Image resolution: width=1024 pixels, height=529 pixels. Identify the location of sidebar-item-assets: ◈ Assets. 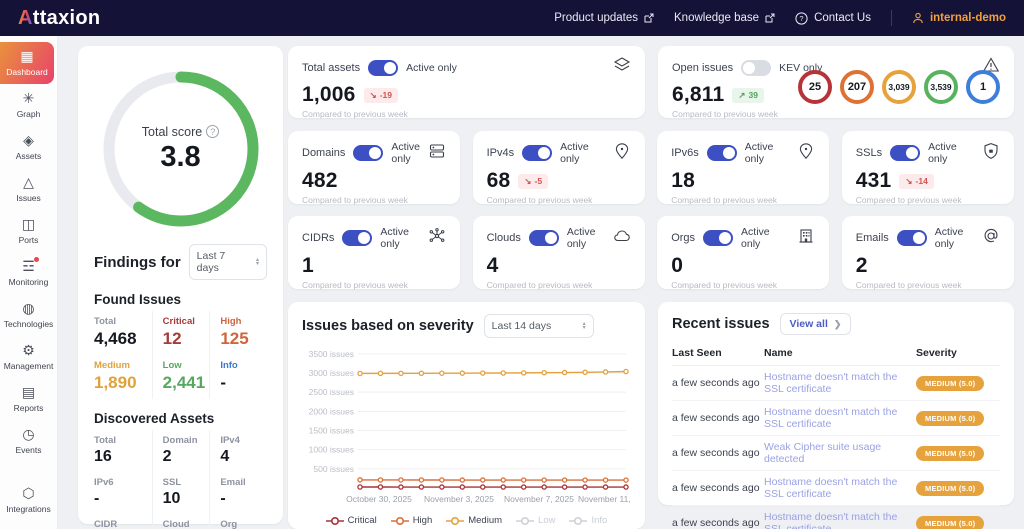
(28, 147).